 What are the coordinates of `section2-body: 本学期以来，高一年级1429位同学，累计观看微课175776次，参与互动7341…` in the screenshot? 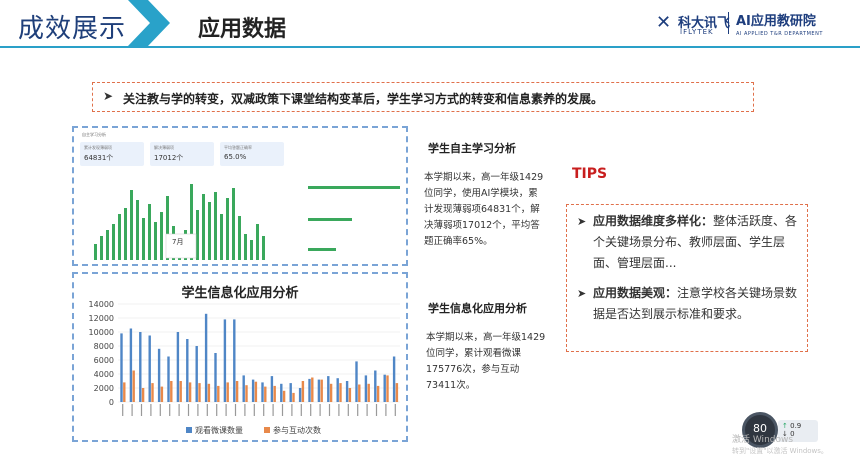 It's located at (486, 361).